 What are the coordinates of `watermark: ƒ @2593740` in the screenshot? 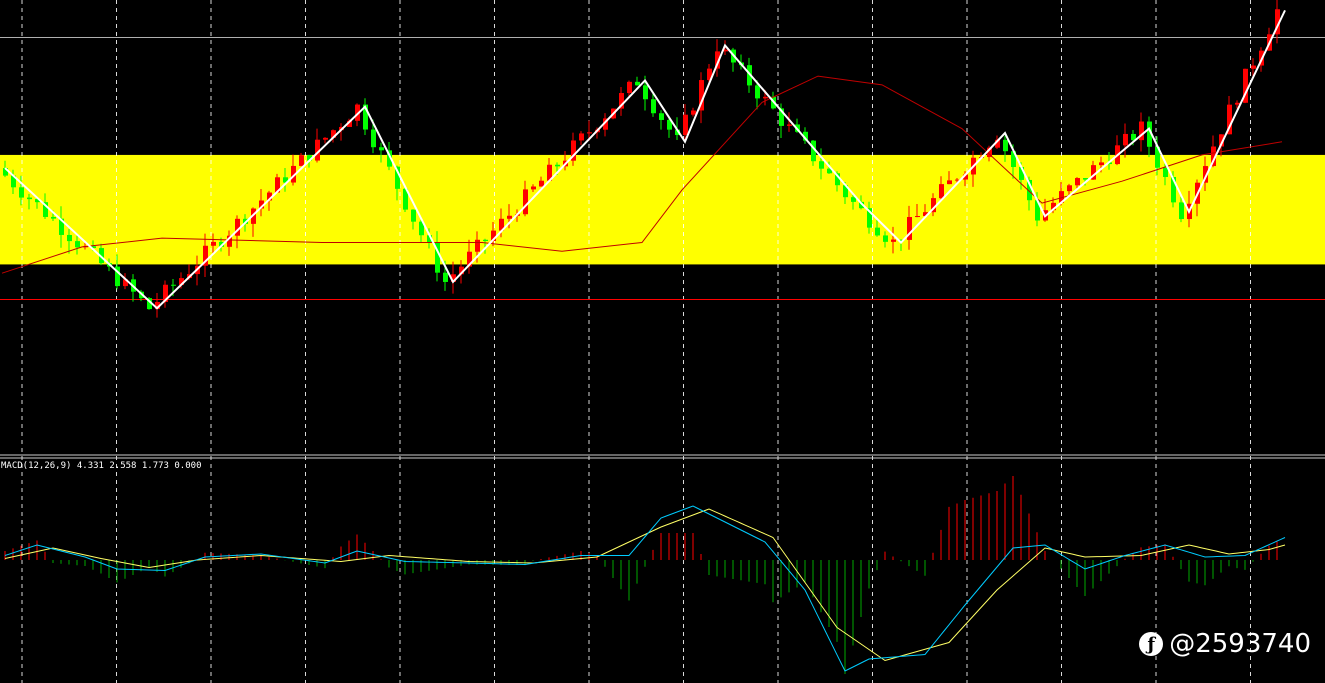 It's located at (1225, 644).